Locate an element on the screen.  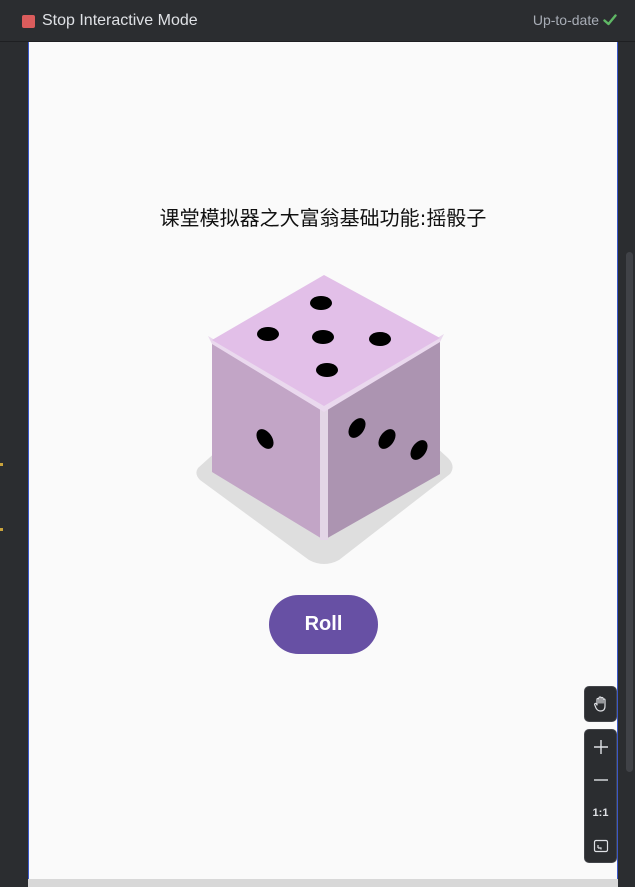
pan-button is located at coordinates (600, 703).